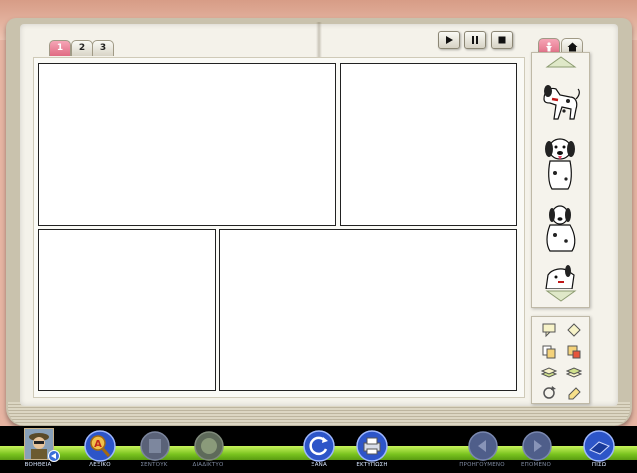 This screenshot has width=637, height=473. Describe the element at coordinates (537, 446) in the screenshot. I see `next-button` at that location.